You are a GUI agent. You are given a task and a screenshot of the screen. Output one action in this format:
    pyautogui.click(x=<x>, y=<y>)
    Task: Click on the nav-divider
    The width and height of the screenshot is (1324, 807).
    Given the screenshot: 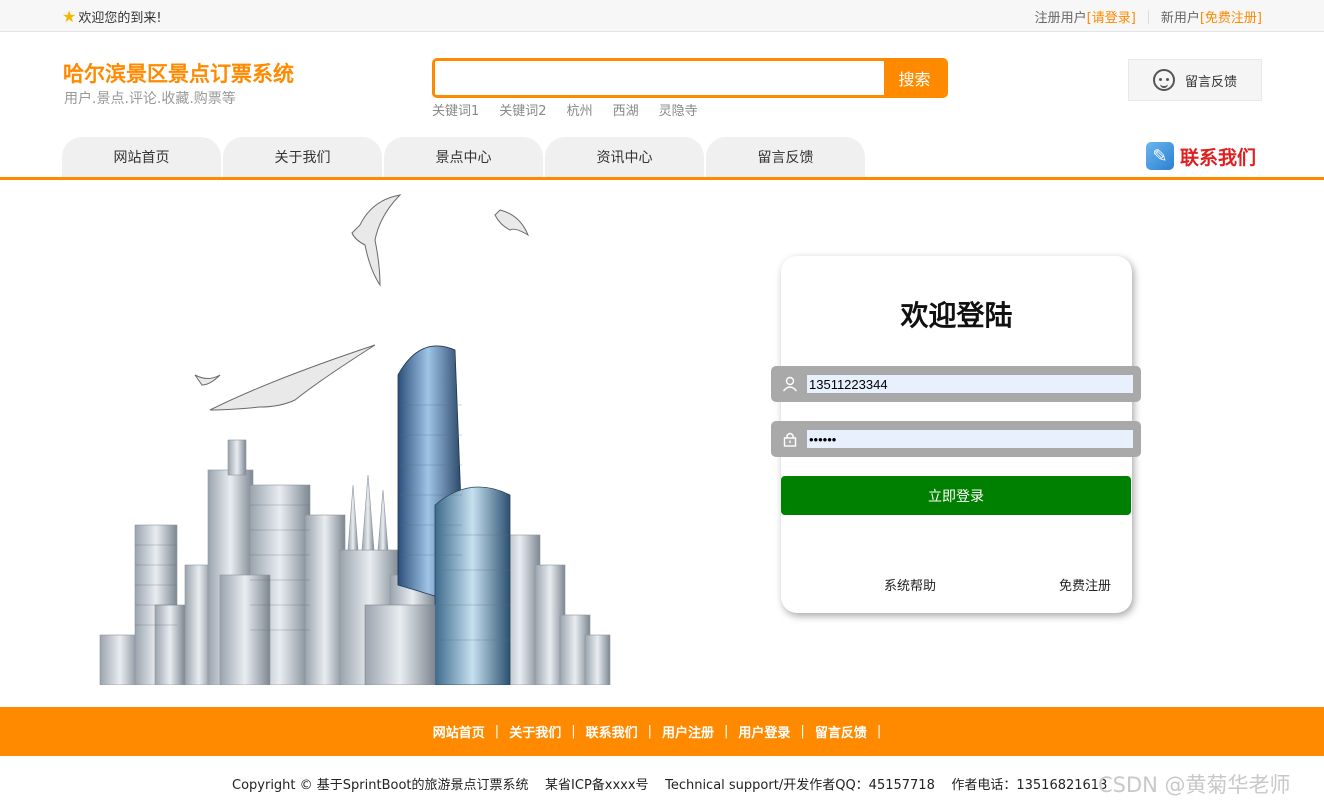 What is the action you would take?
    pyautogui.click(x=662, y=178)
    